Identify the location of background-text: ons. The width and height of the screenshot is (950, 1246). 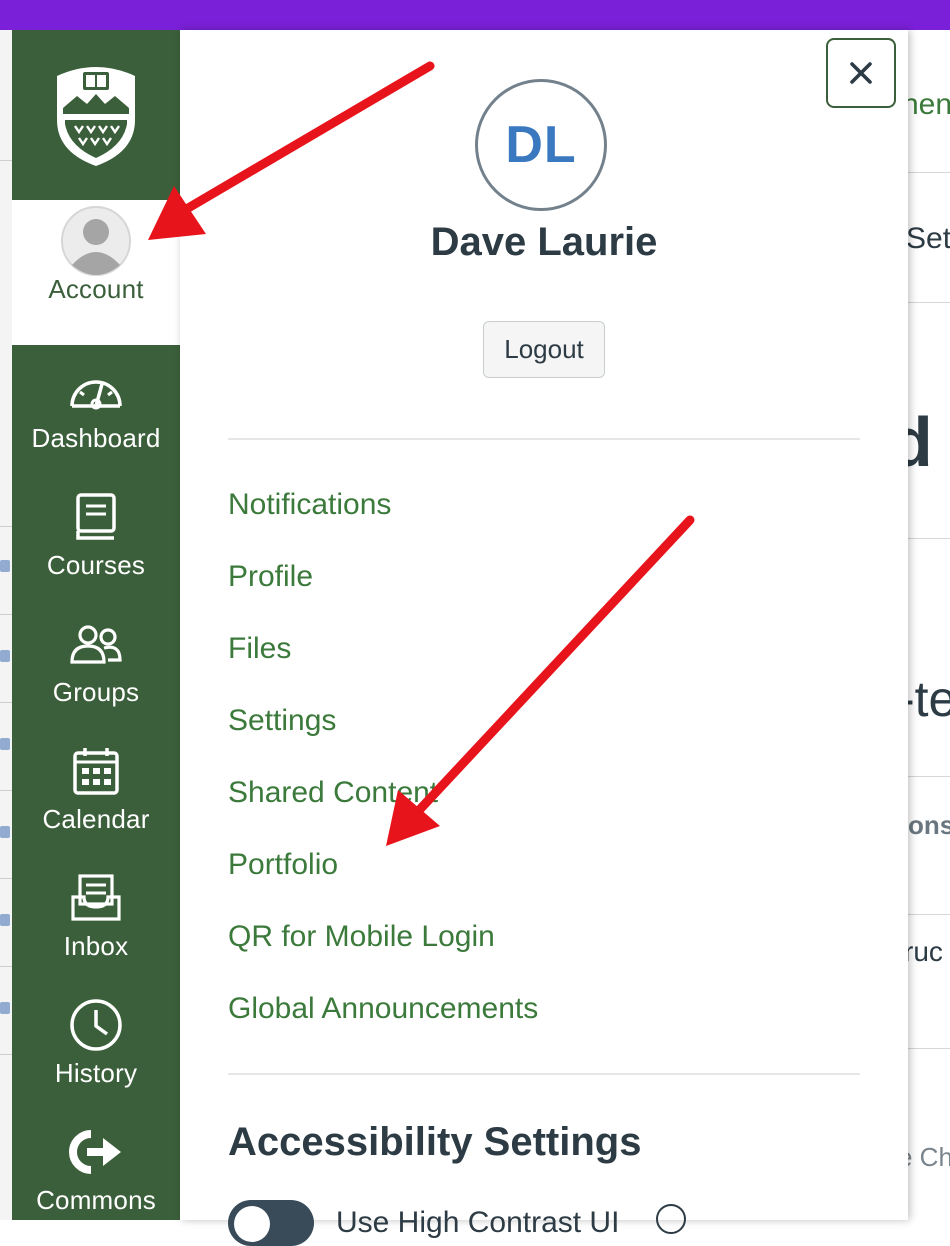
(929, 825).